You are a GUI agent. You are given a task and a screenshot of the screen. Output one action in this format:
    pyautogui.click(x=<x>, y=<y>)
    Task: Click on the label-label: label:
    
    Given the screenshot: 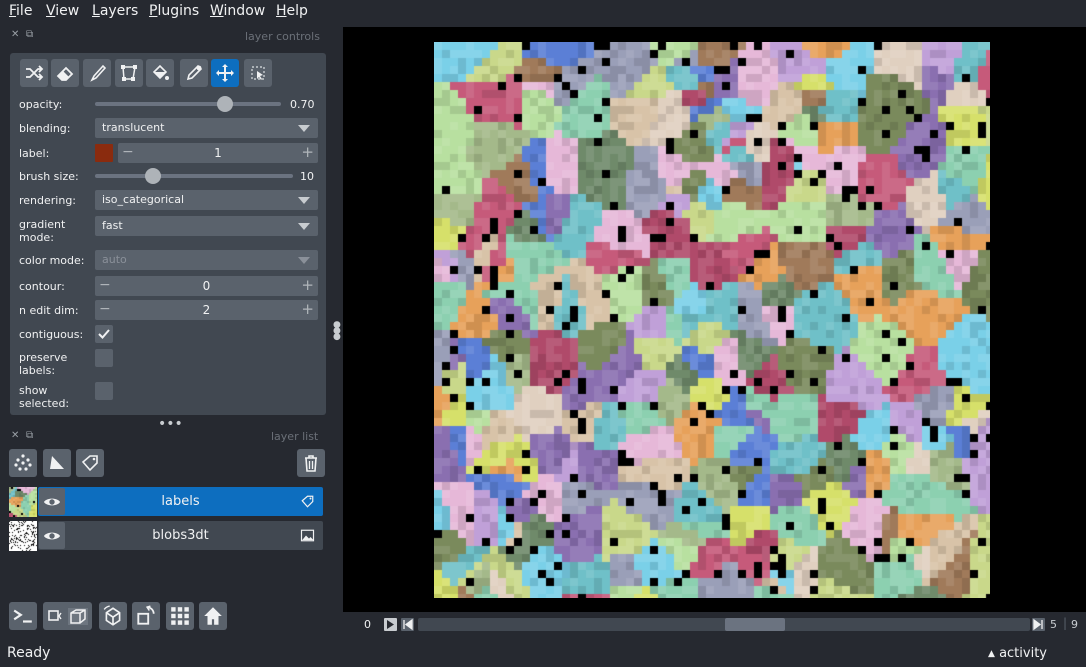 What is the action you would take?
    pyautogui.click(x=34, y=153)
    